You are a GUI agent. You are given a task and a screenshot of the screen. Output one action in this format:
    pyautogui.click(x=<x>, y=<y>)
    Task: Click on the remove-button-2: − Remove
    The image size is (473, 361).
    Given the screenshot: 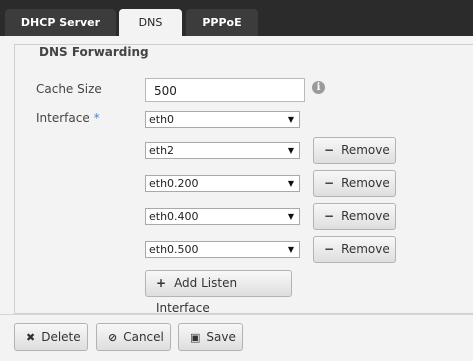 What is the action you would take?
    pyautogui.click(x=354, y=183)
    